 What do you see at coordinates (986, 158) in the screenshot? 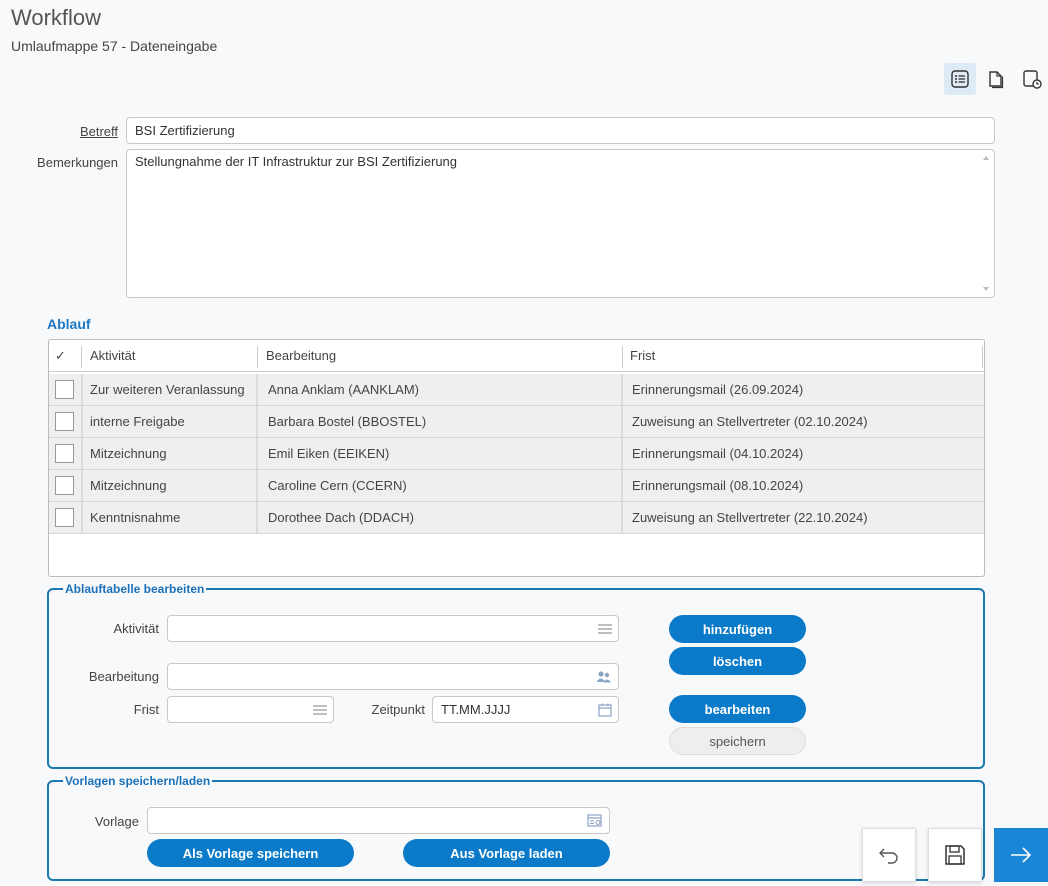
I see `scroll-up-icon` at bounding box center [986, 158].